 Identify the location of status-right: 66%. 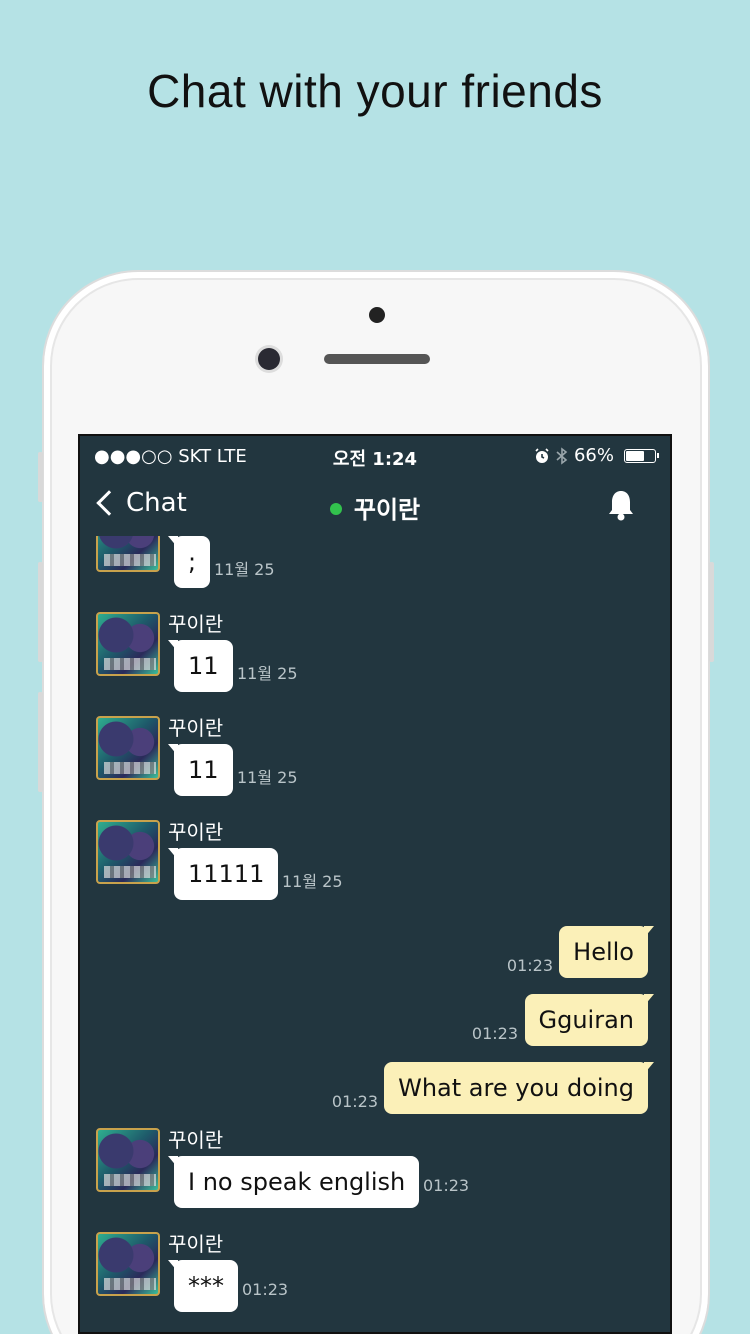
(596, 455).